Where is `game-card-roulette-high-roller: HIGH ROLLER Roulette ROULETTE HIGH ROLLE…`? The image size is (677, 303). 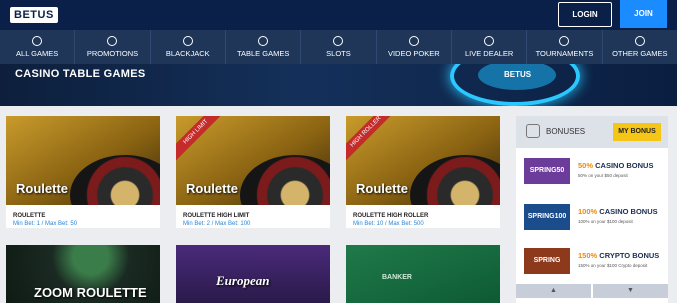 game-card-roulette-high-roller: HIGH ROLLER Roulette ROULETTE HIGH ROLLE… is located at coordinates (423, 172).